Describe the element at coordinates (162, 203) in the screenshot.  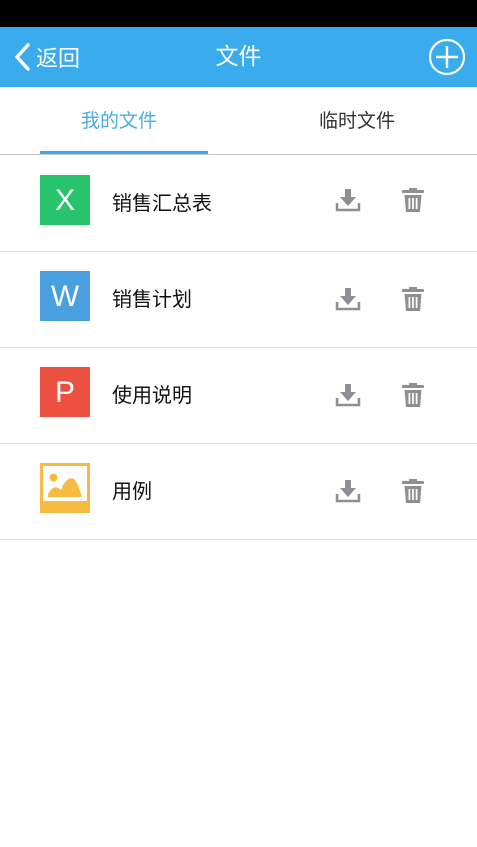
I see `file-name: 销售汇总表` at that location.